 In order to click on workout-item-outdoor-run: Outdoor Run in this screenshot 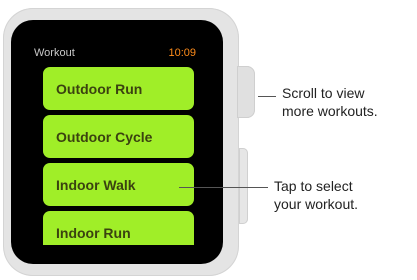, I will do `click(118, 88)`.